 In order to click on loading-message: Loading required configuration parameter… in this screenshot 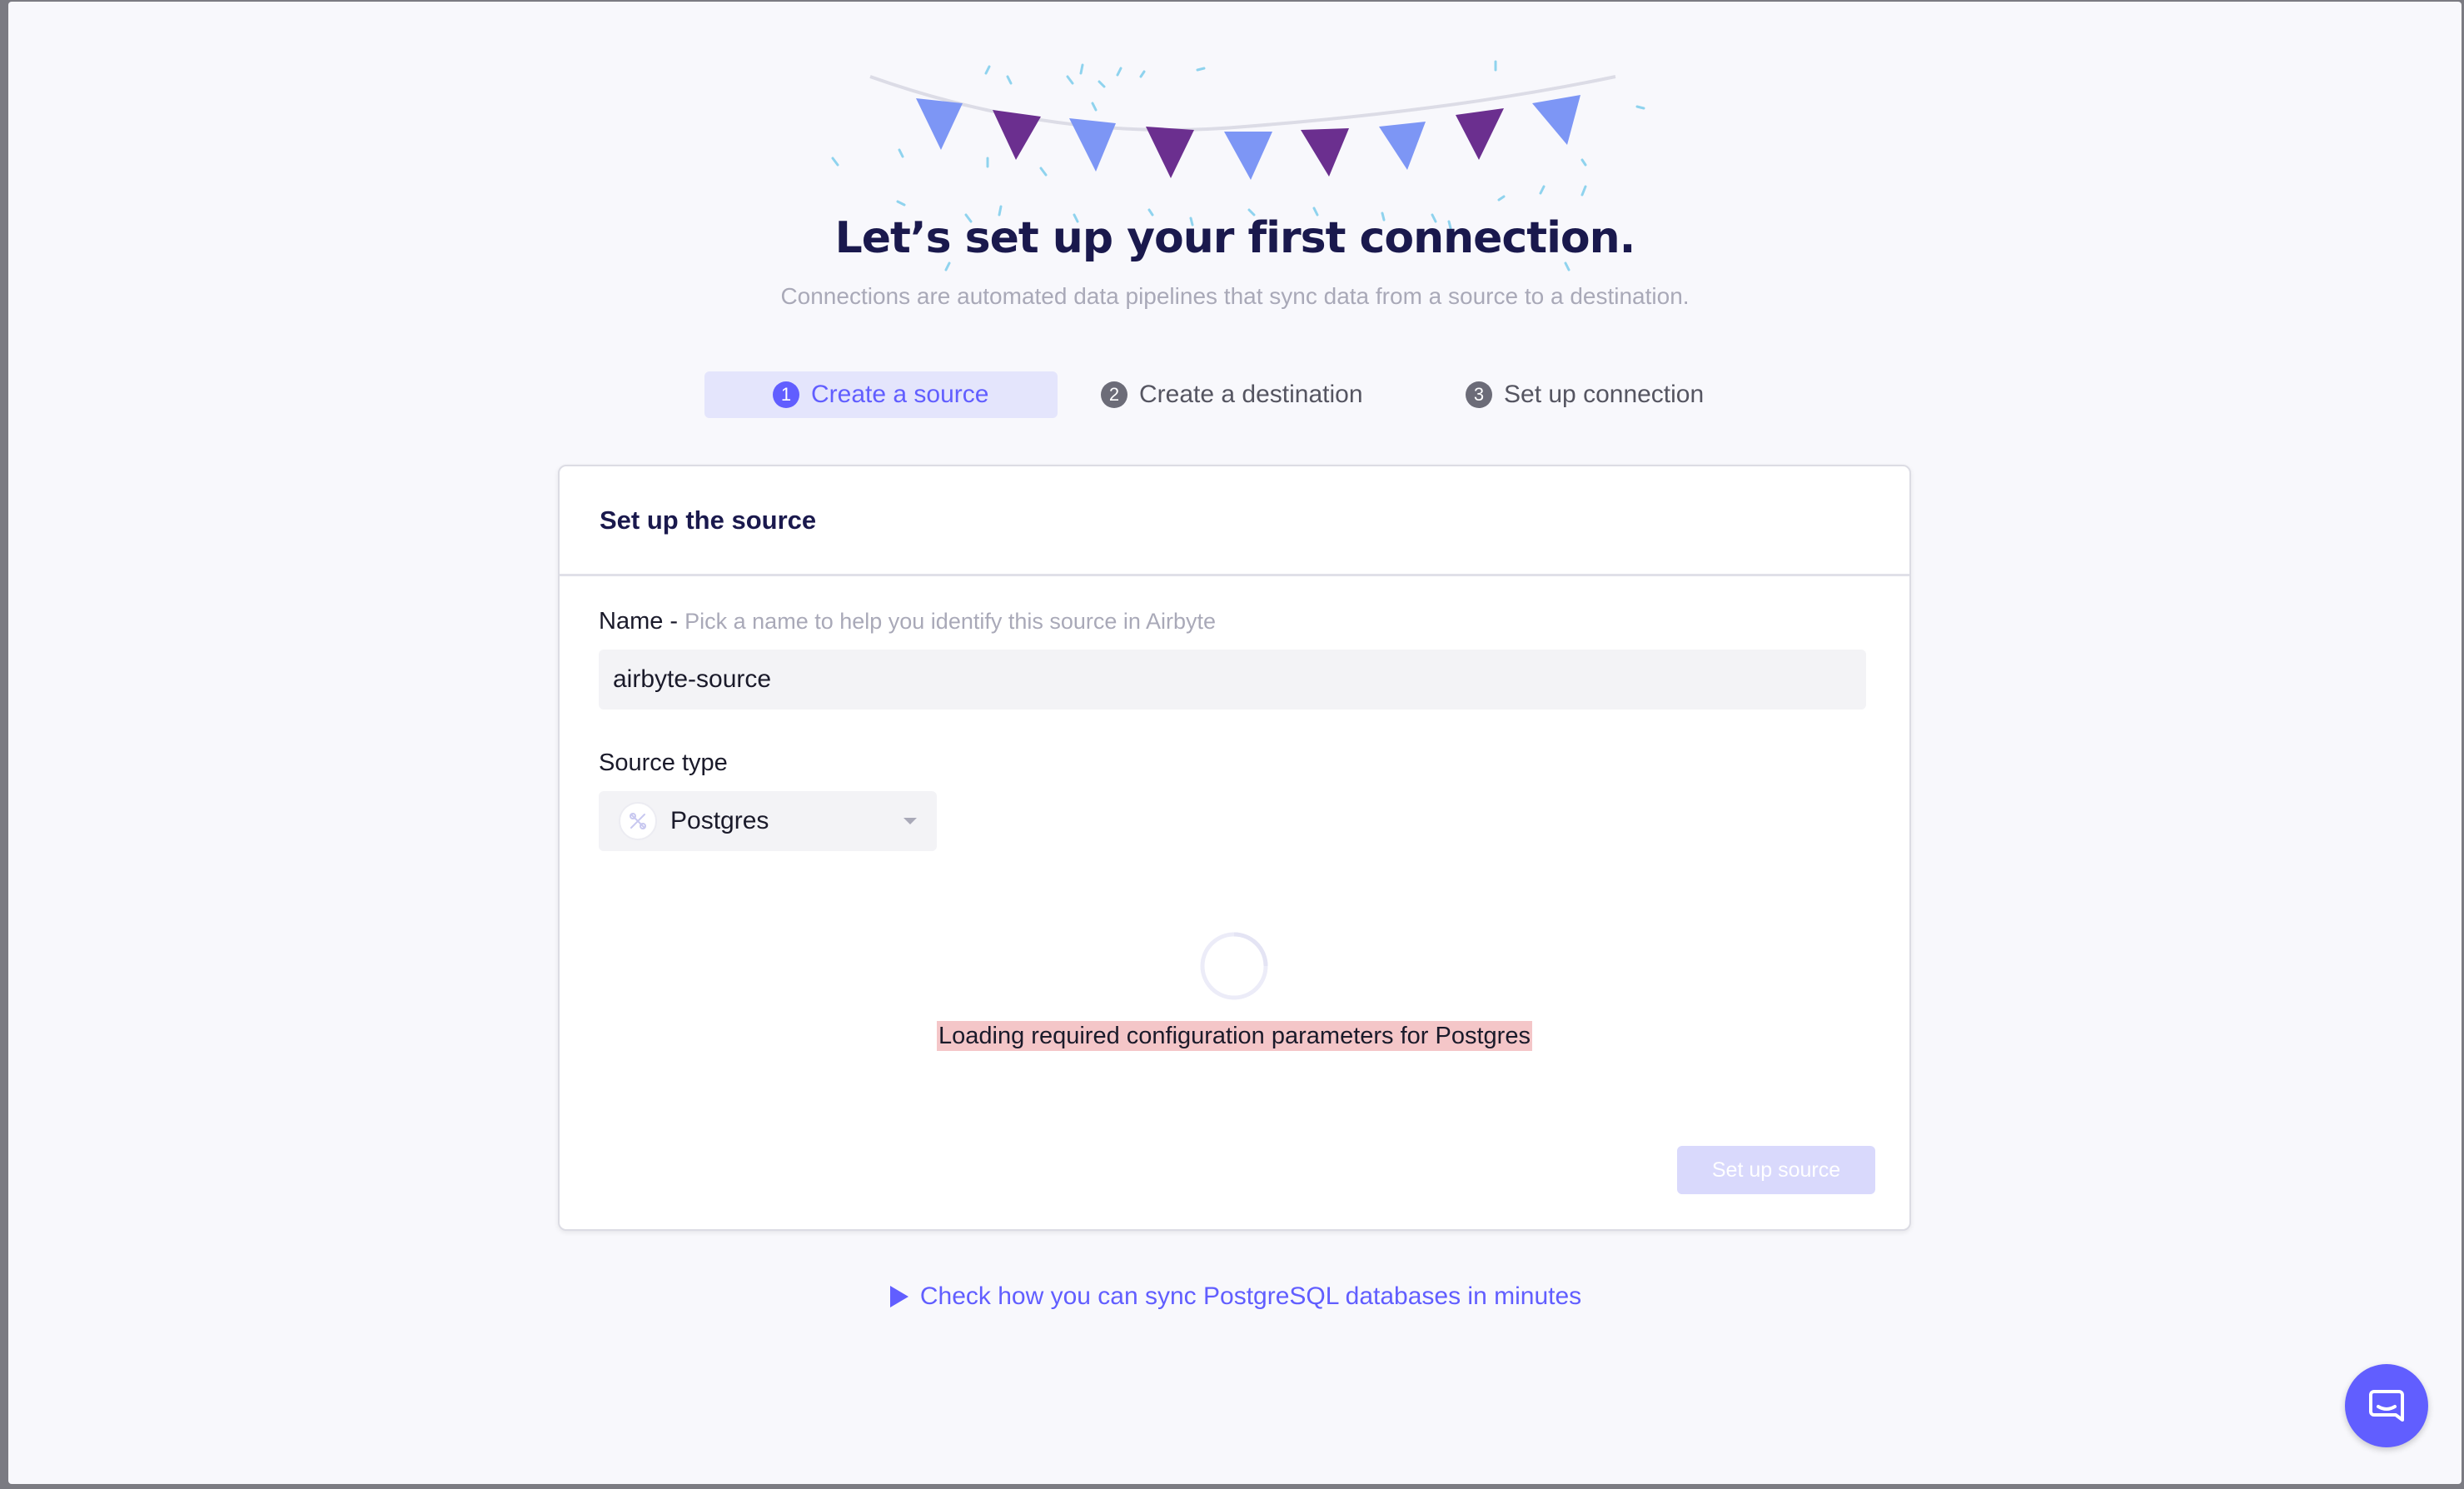, I will do `click(1234, 1036)`.